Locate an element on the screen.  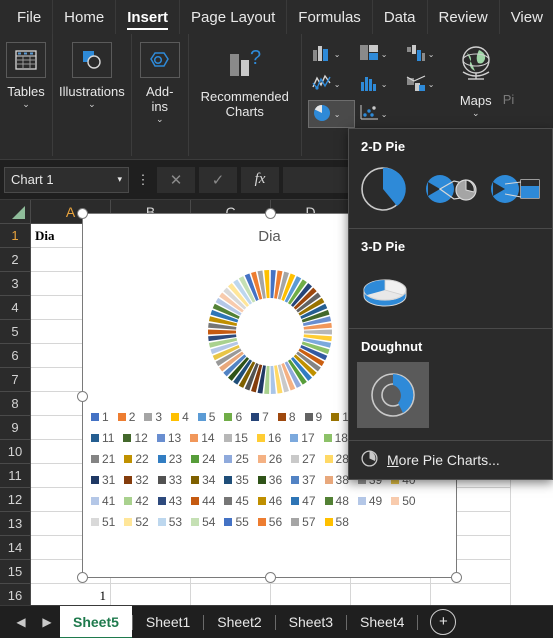
chart-handle-top-center is located at coordinates (270, 213).